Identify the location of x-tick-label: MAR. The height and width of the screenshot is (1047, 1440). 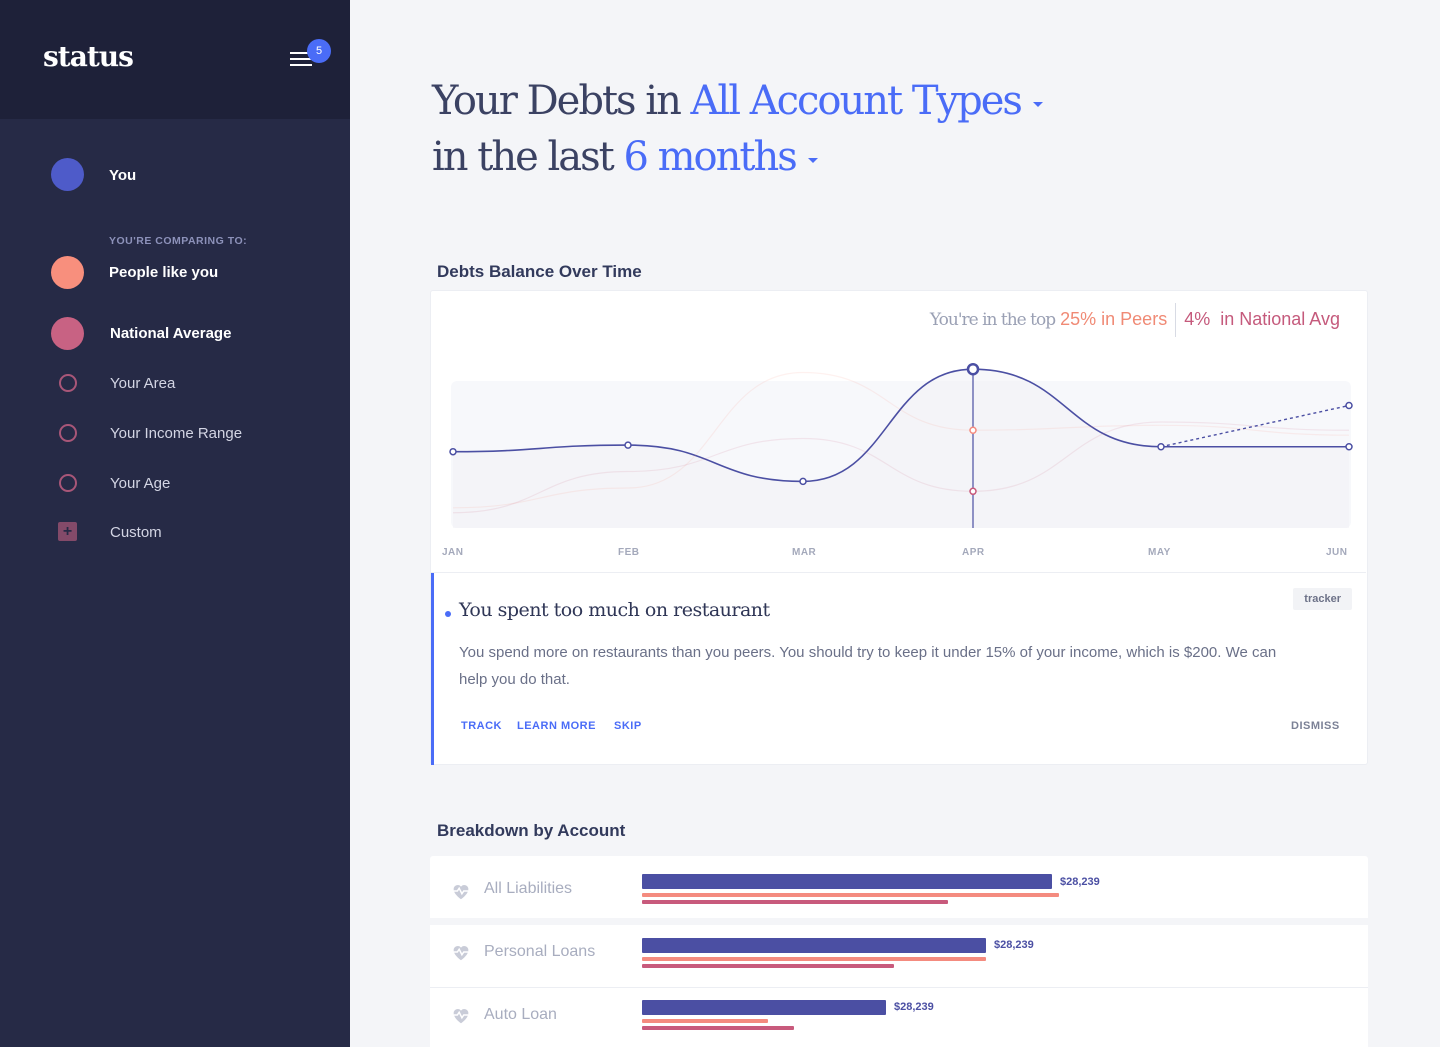
(804, 552).